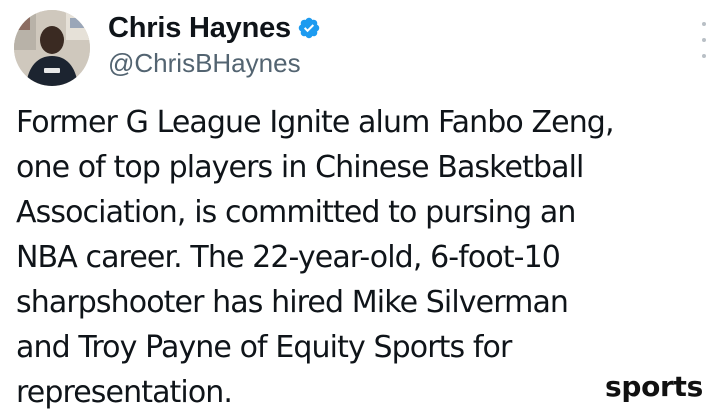 The image size is (717, 420). I want to click on tweet-text-line: and Troy Payne of Equity Sports for, so click(264, 347).